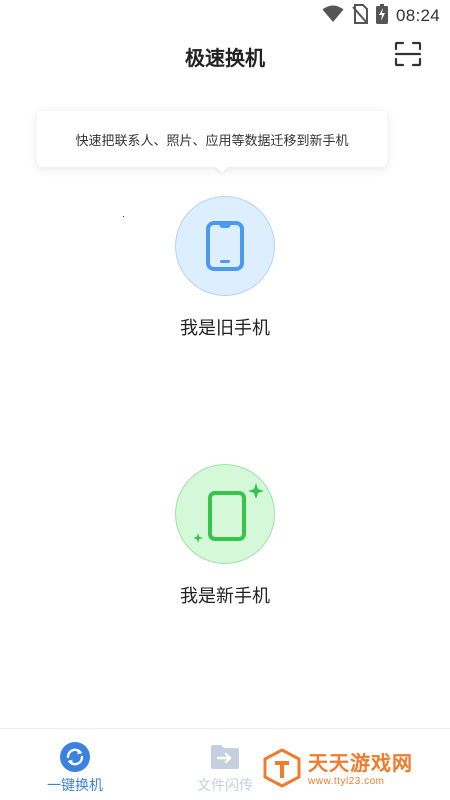 The width and height of the screenshot is (450, 800). I want to click on file-transfer-icon, so click(225, 757).